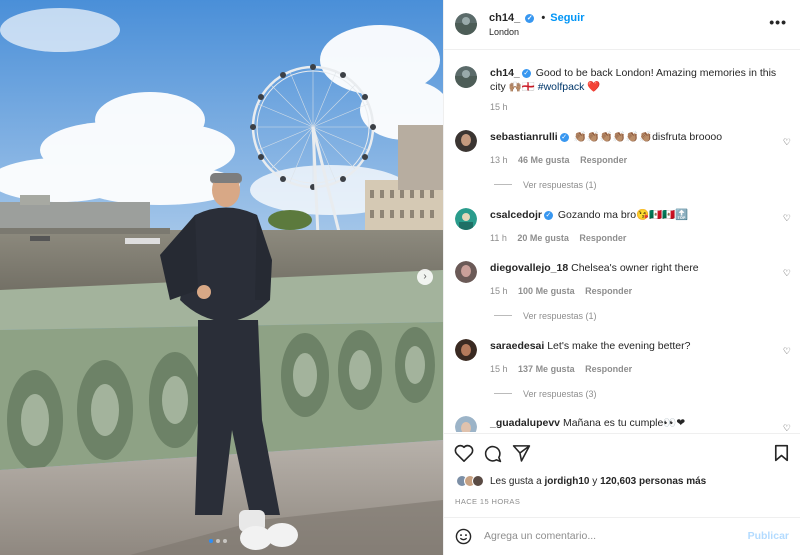  What do you see at coordinates (594, 87) in the screenshot?
I see `heart-emoji: ❤️` at bounding box center [594, 87].